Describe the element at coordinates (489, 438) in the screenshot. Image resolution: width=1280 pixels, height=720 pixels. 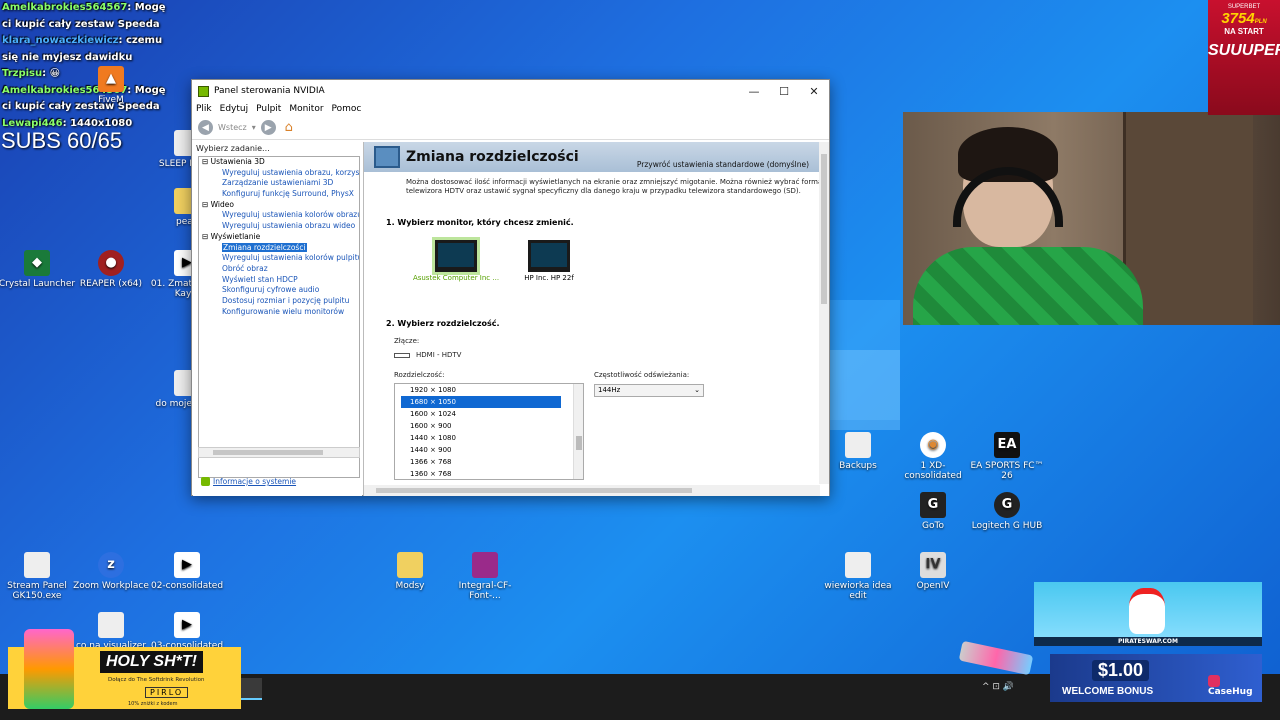
I see `resolution-option: 1440 × 1080` at that location.